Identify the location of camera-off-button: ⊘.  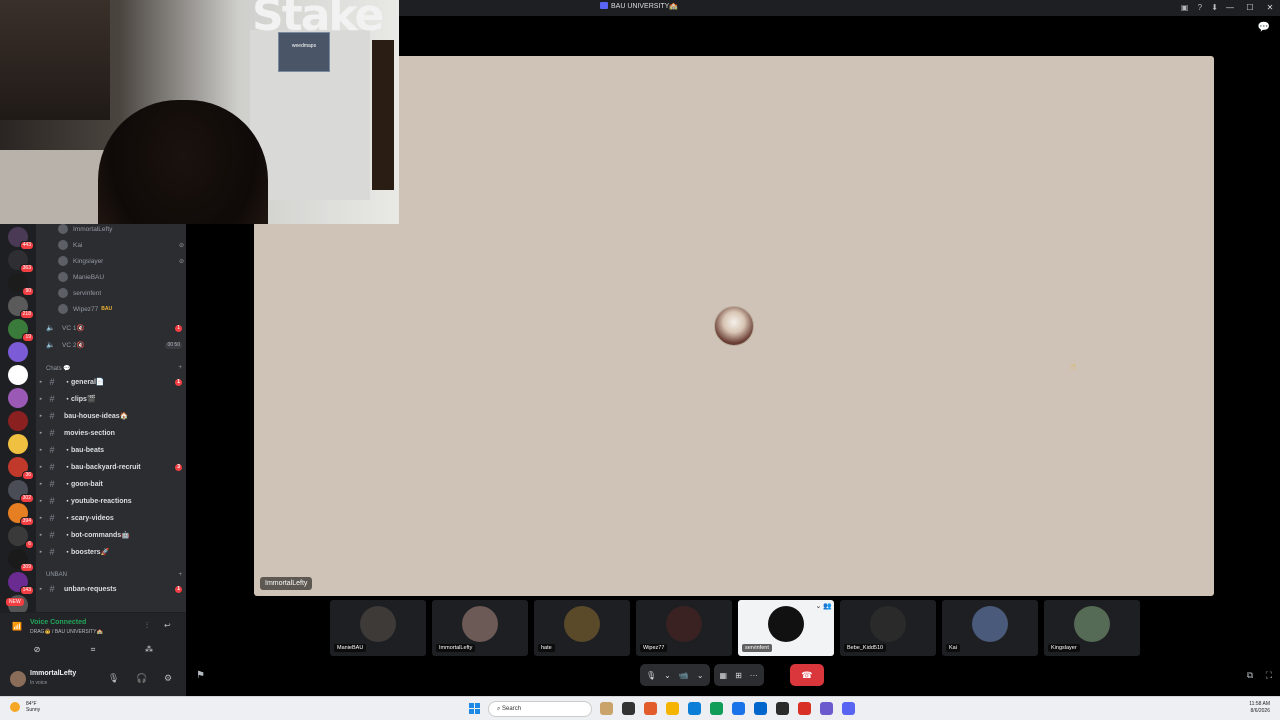
(37, 650).